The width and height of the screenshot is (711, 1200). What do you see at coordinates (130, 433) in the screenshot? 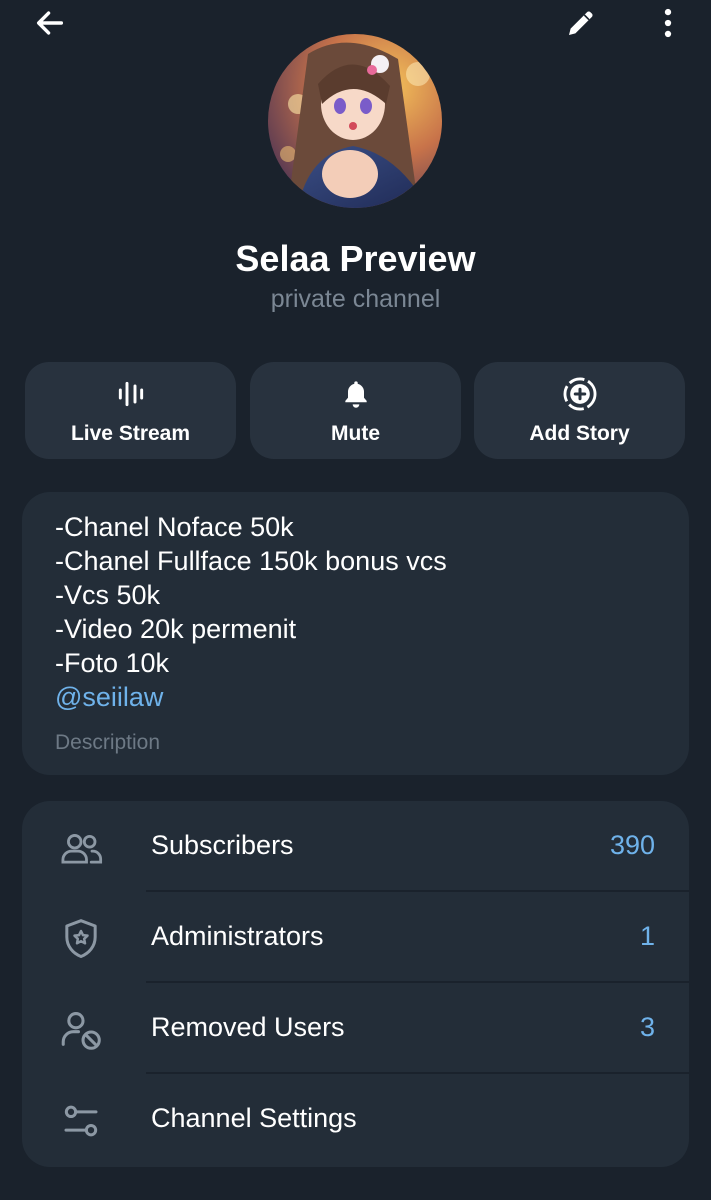
I see `live-stream-label: Live Stream` at bounding box center [130, 433].